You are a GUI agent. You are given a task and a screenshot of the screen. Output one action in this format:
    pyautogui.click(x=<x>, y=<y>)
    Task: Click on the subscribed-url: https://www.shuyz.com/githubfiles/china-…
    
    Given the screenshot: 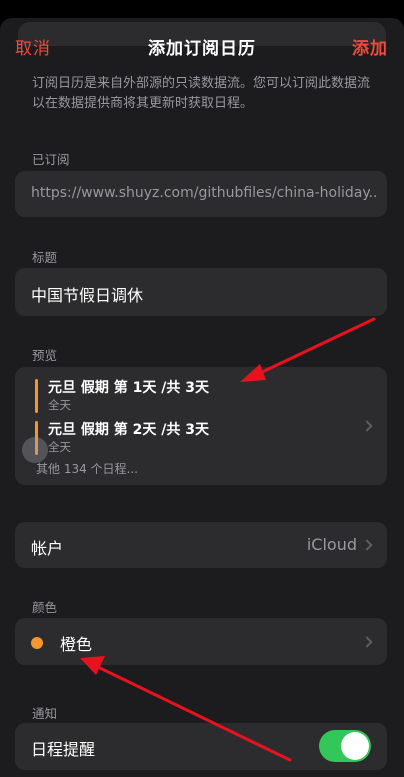 What is the action you would take?
    pyautogui.click(x=203, y=193)
    